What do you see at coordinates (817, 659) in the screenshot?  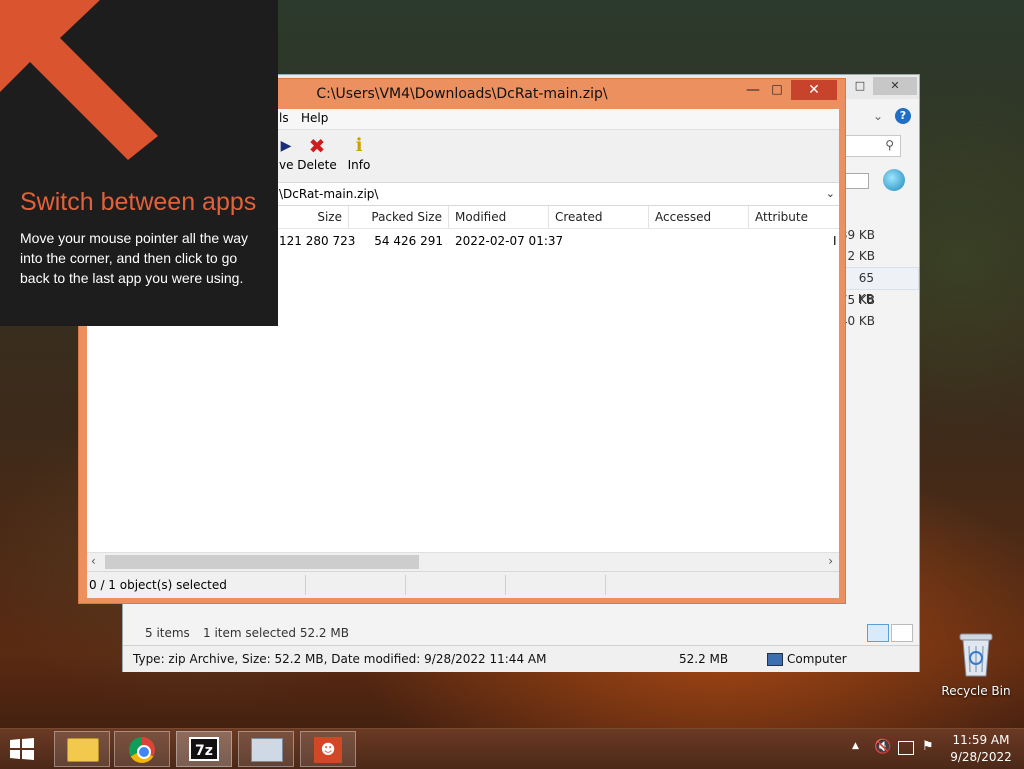 I see `details-location: Computer` at bounding box center [817, 659].